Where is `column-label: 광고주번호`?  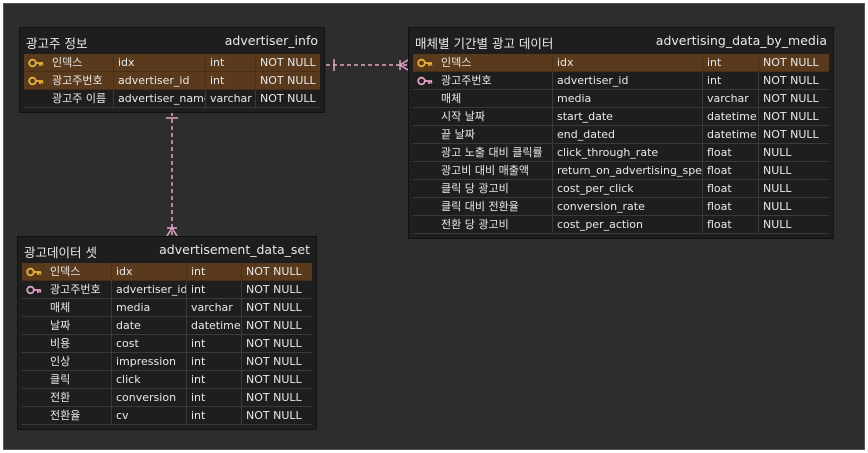 column-label: 광고주번호 is located at coordinates (495, 81).